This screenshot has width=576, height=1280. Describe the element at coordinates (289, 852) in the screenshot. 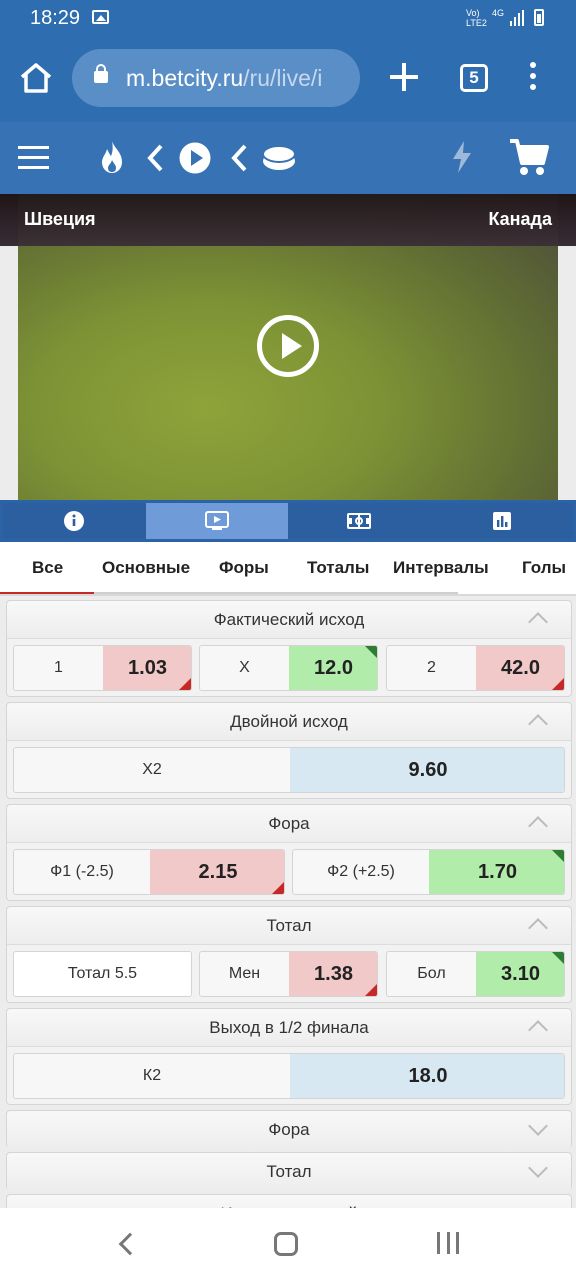

I see `market-handicap: Фора Ф1 (-2.5) 2.15 Ф2 (+2.5) 1.70` at that location.